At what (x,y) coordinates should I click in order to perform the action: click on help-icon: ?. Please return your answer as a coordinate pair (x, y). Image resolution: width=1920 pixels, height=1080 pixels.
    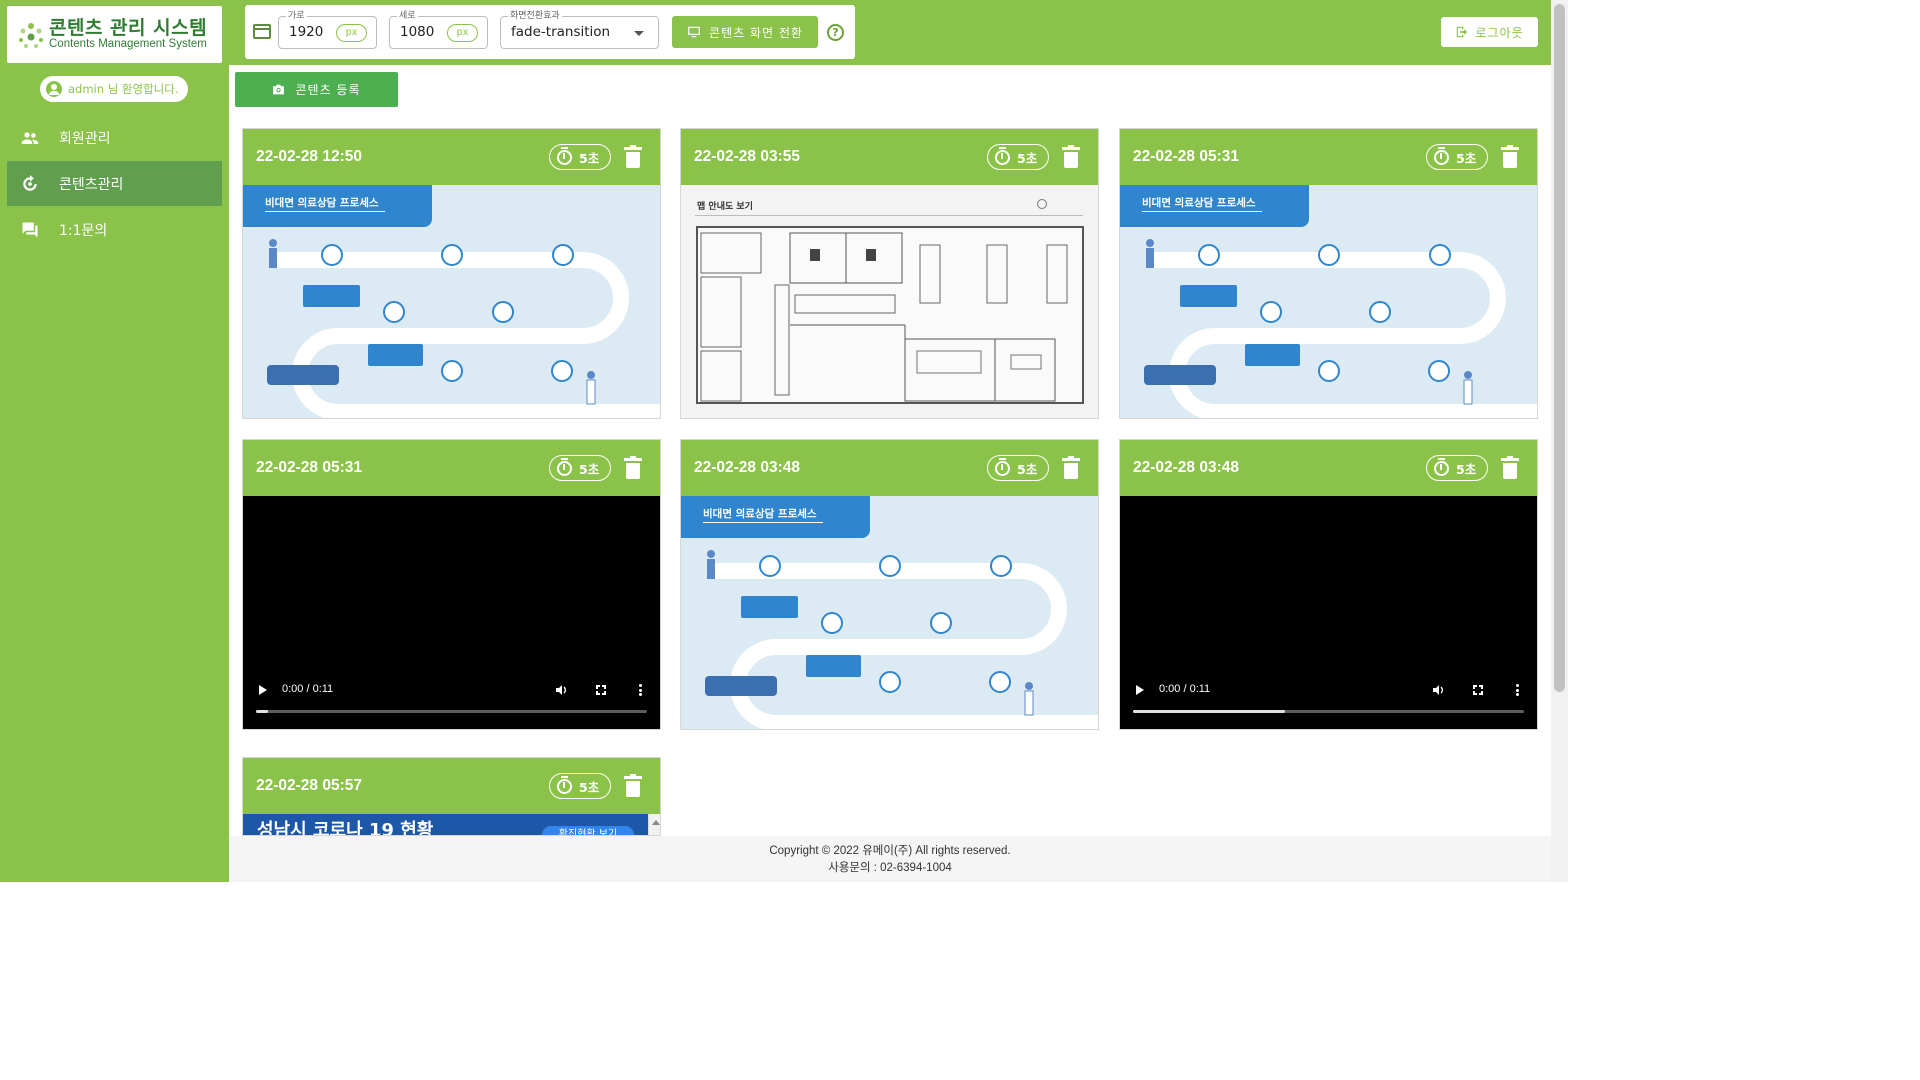
    Looking at the image, I should click on (835, 32).